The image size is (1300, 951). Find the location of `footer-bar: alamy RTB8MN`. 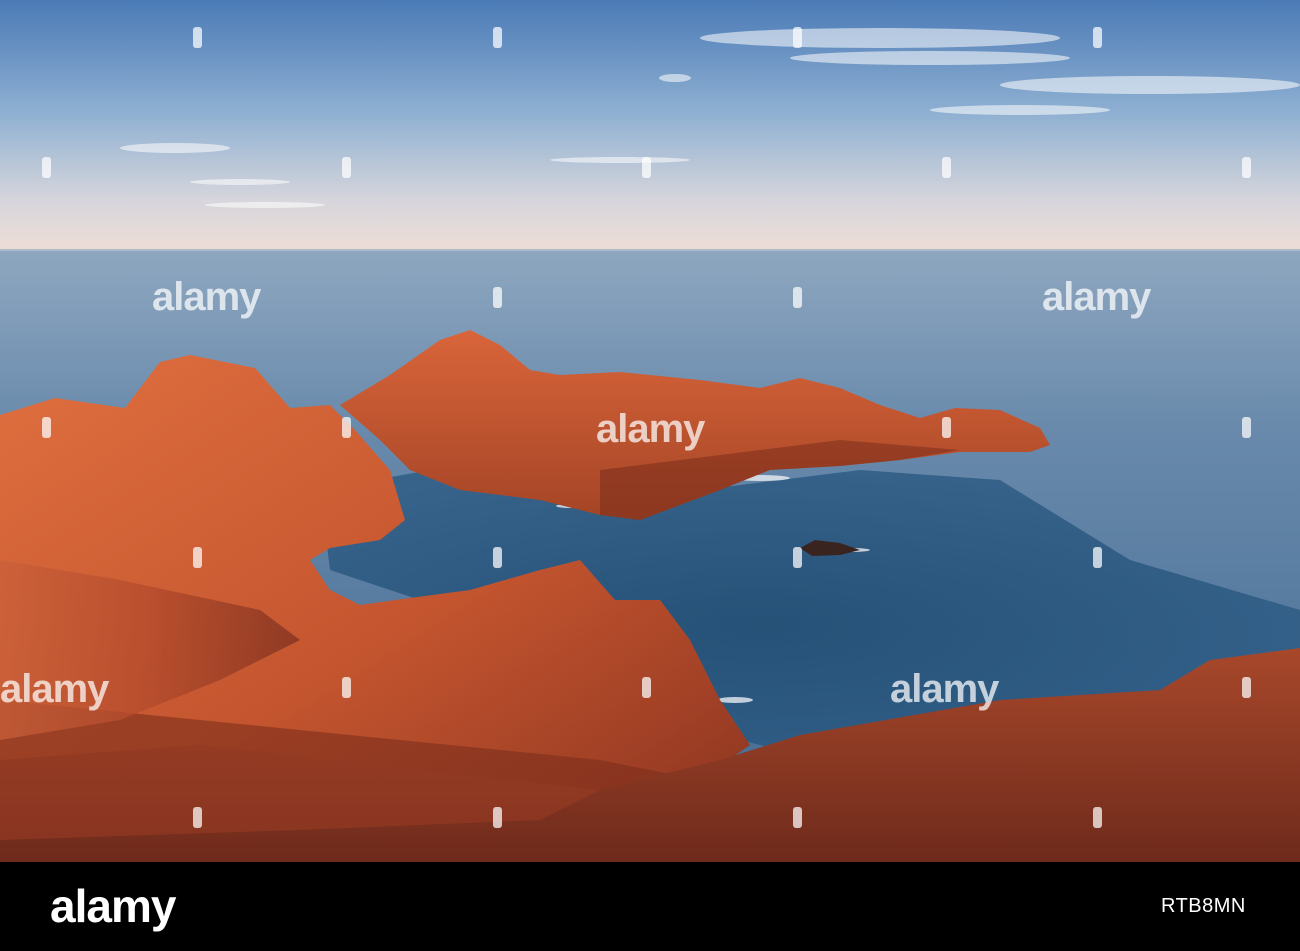

footer-bar: alamy RTB8MN is located at coordinates (650, 906).